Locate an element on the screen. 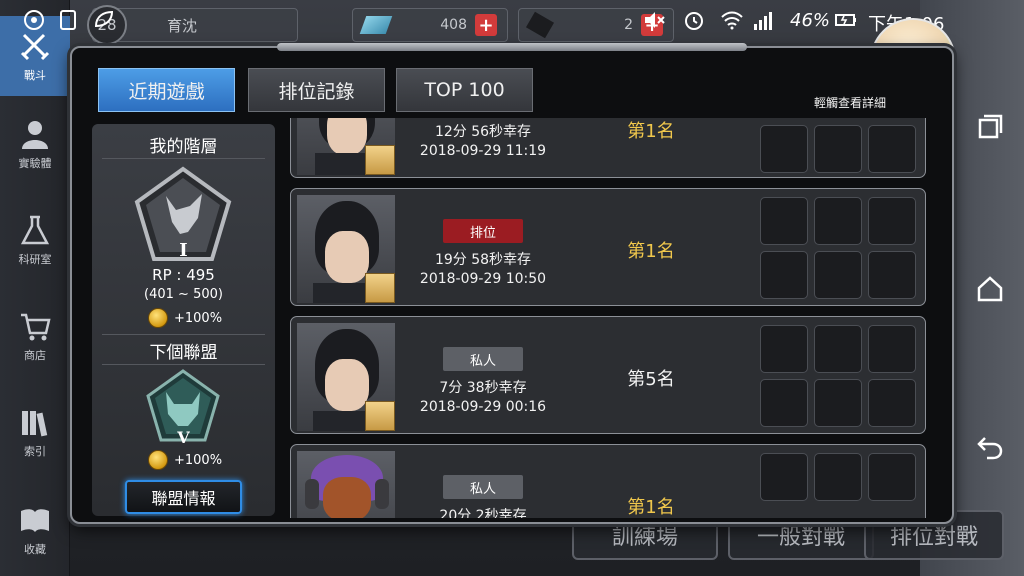 This screenshot has width=1024, height=576. ticket-icon is located at coordinates (540, 25).